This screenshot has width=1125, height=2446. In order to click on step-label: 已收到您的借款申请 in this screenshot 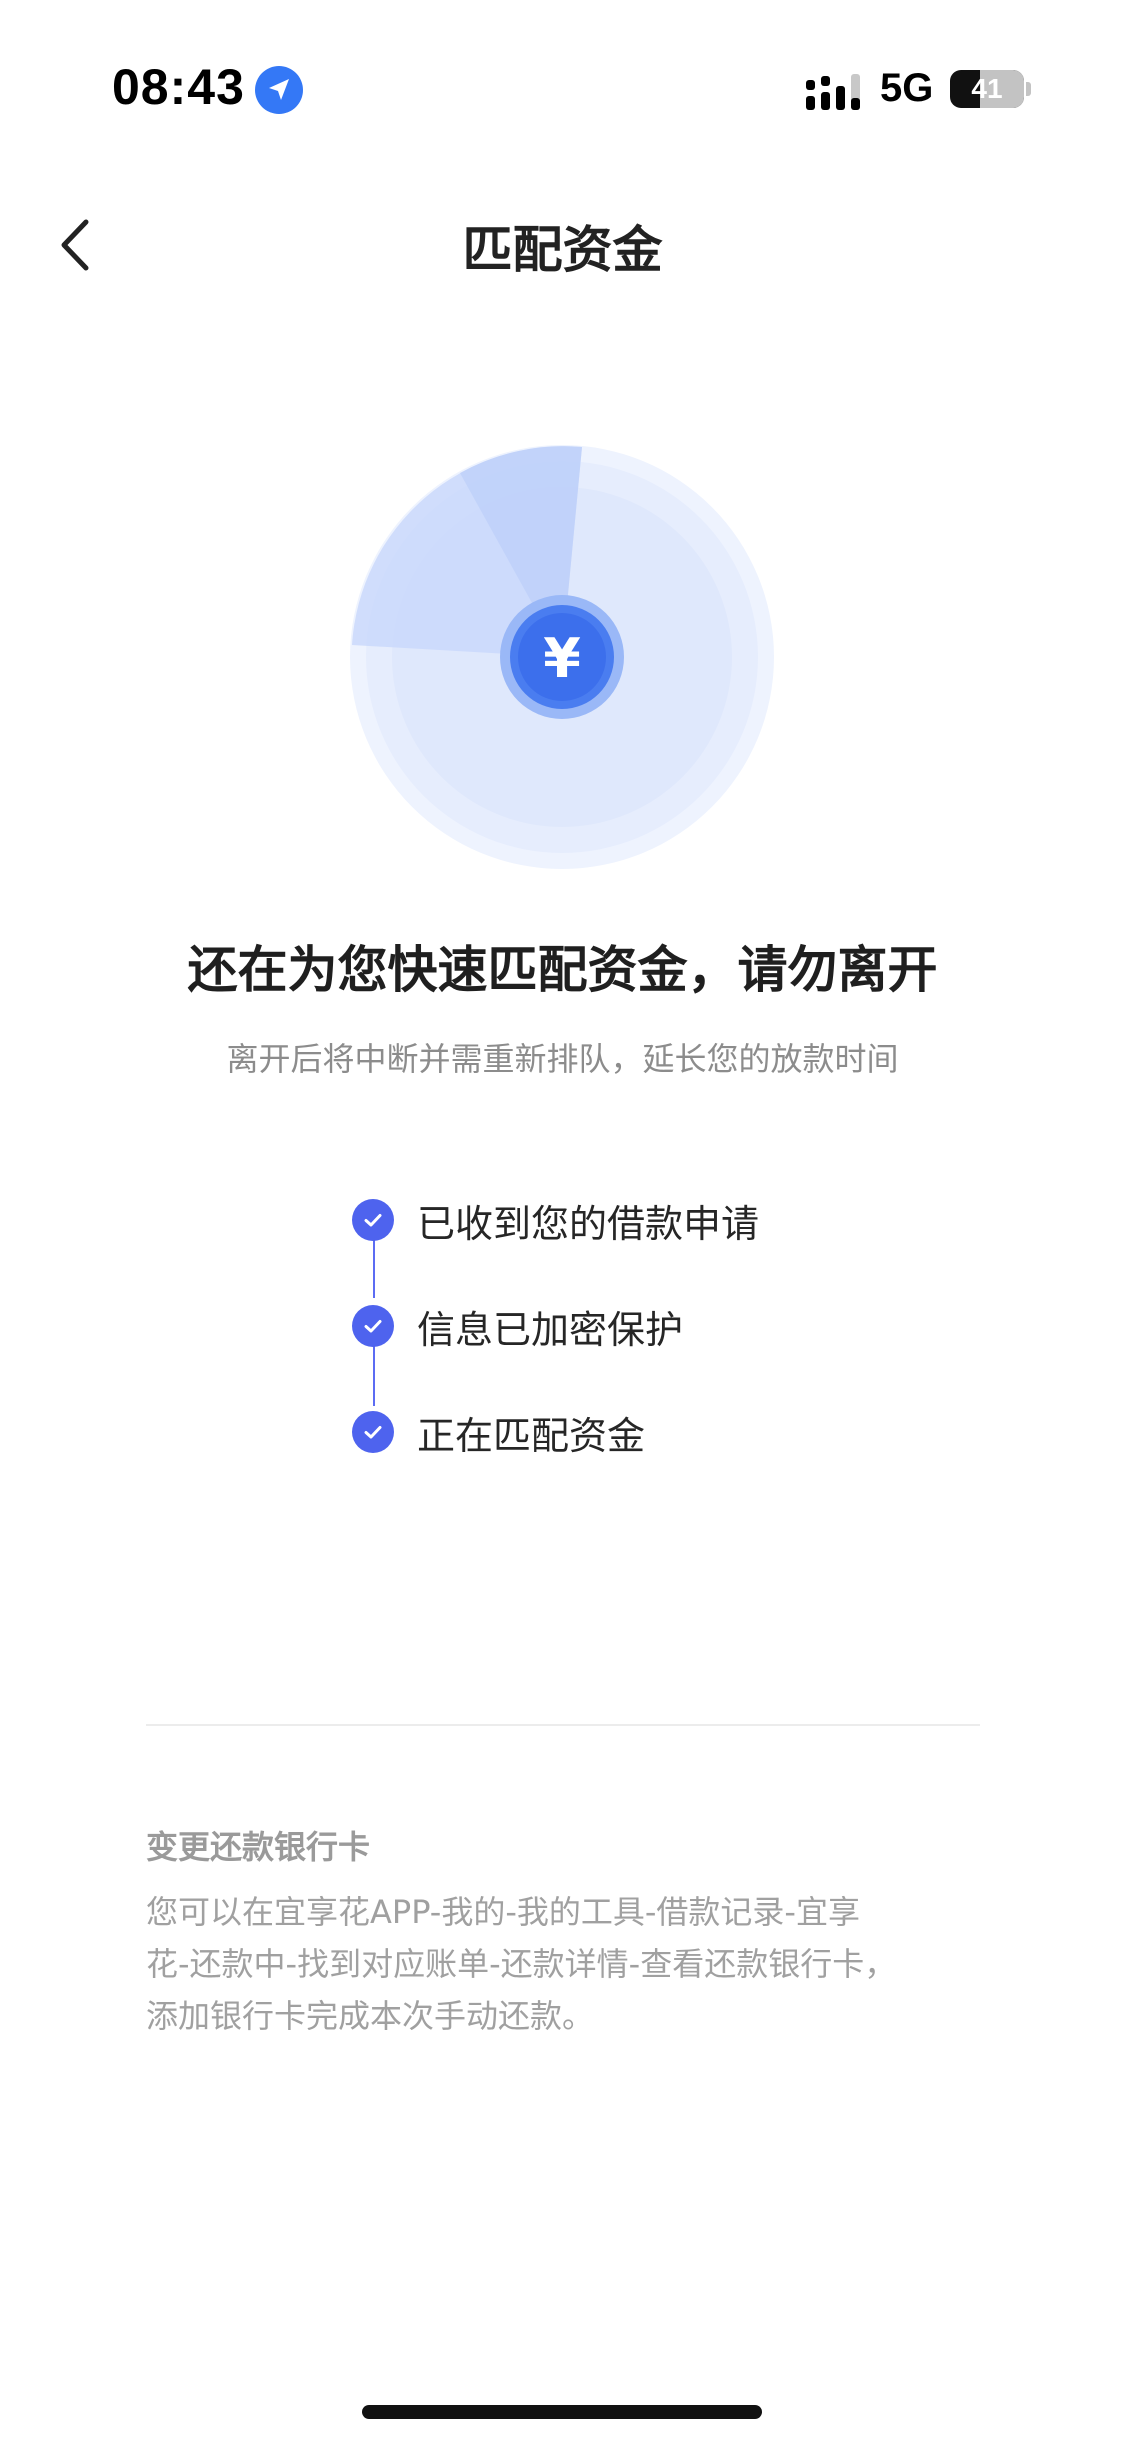, I will do `click(588, 1223)`.